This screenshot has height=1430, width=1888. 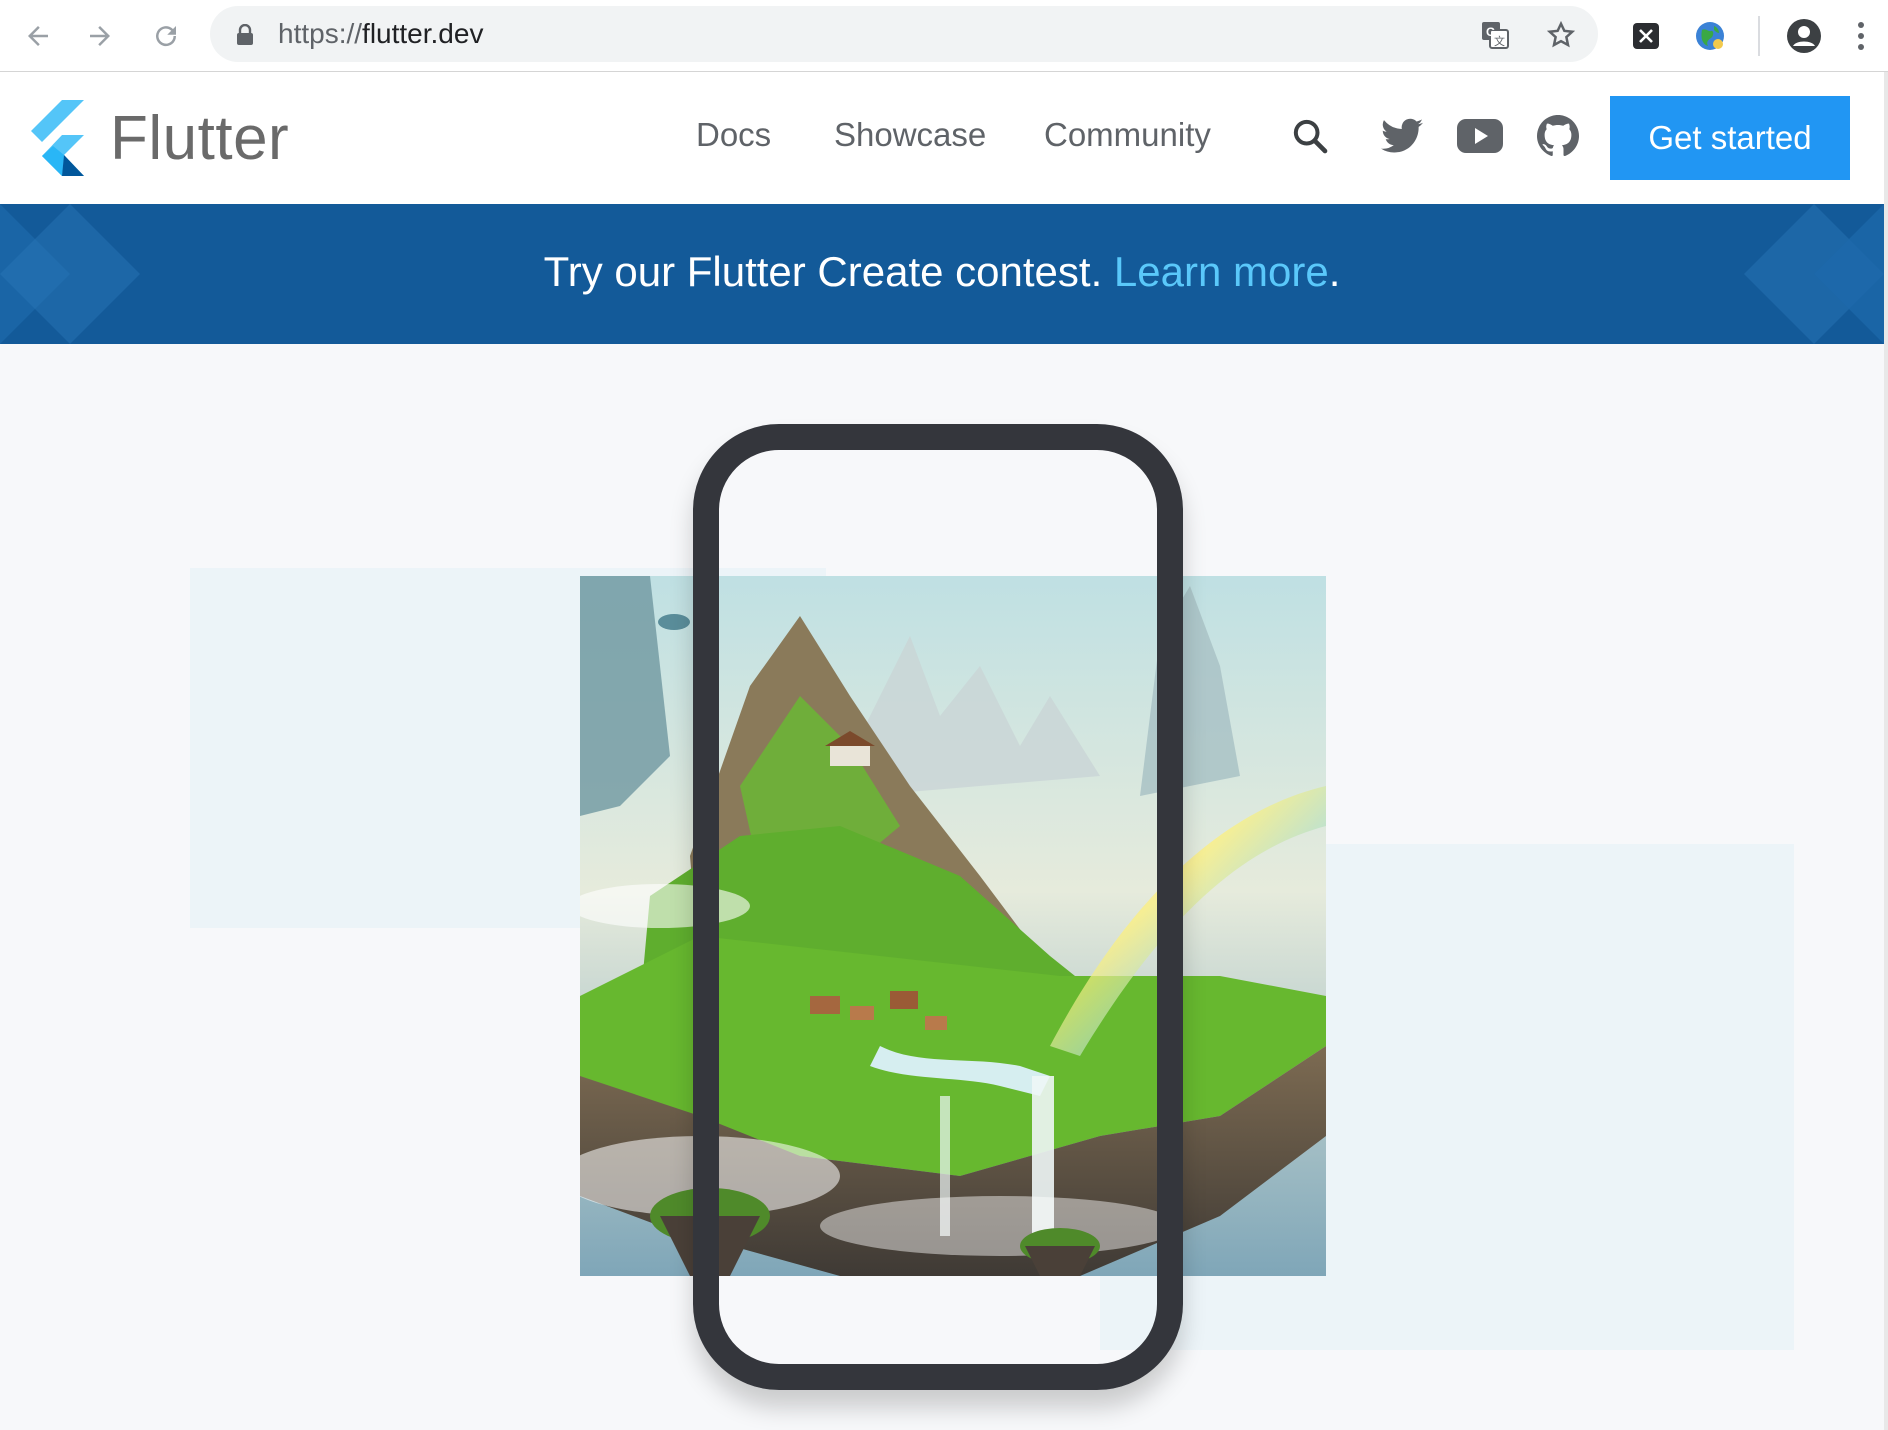 What do you see at coordinates (1861, 36) in the screenshot?
I see `menu-dots-icon` at bounding box center [1861, 36].